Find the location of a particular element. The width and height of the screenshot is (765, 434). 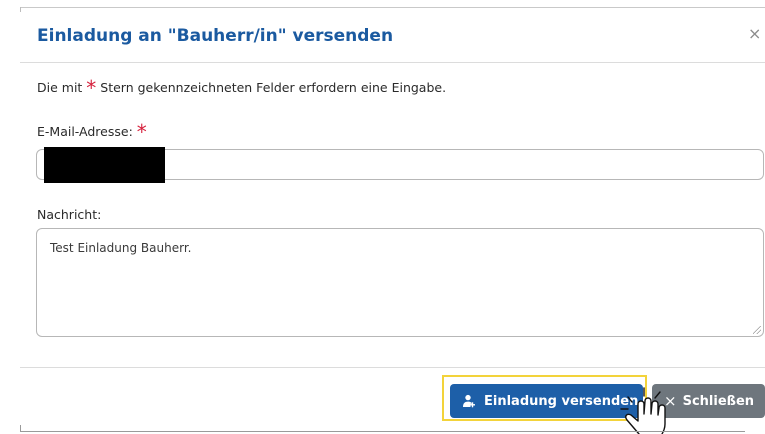

email-label: E-Mail-Adresse: * is located at coordinates (92, 132).